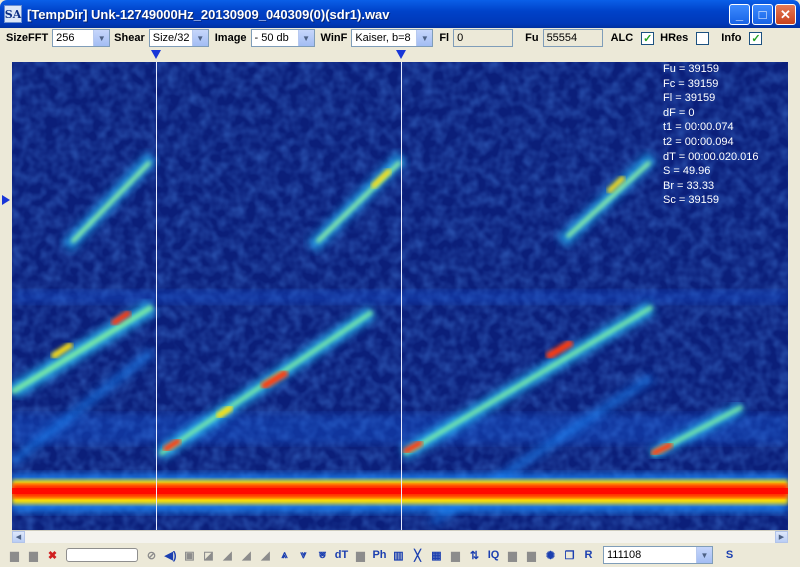 This screenshot has height=567, width=800. What do you see at coordinates (13, 14) in the screenshot?
I see `app-icon: SA` at bounding box center [13, 14].